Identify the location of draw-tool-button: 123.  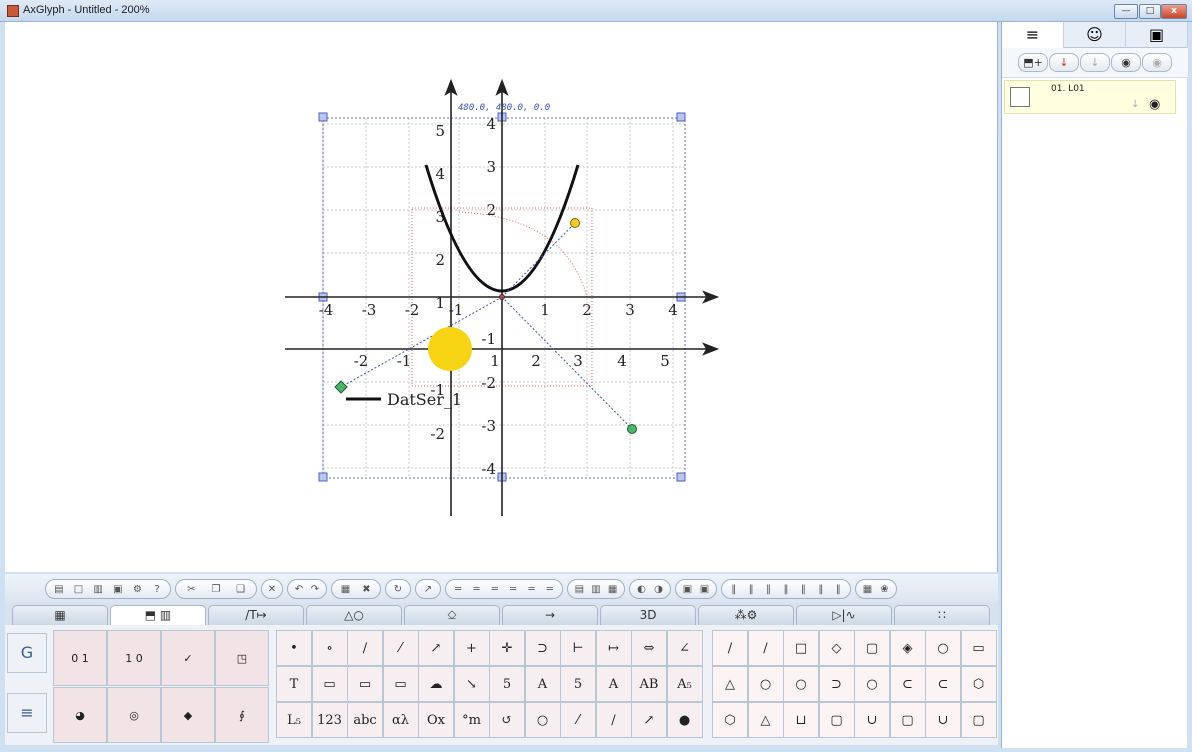
(329, 720).